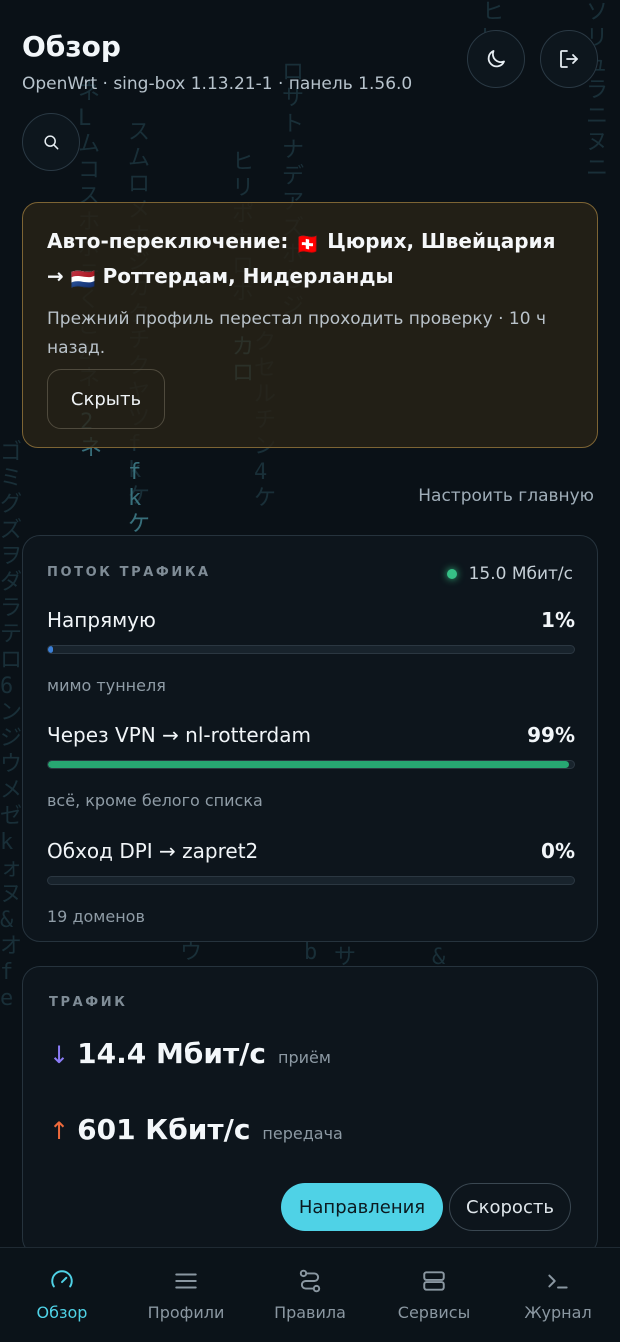 This screenshot has width=620, height=1342. I want to click on logout-button, so click(569, 59).